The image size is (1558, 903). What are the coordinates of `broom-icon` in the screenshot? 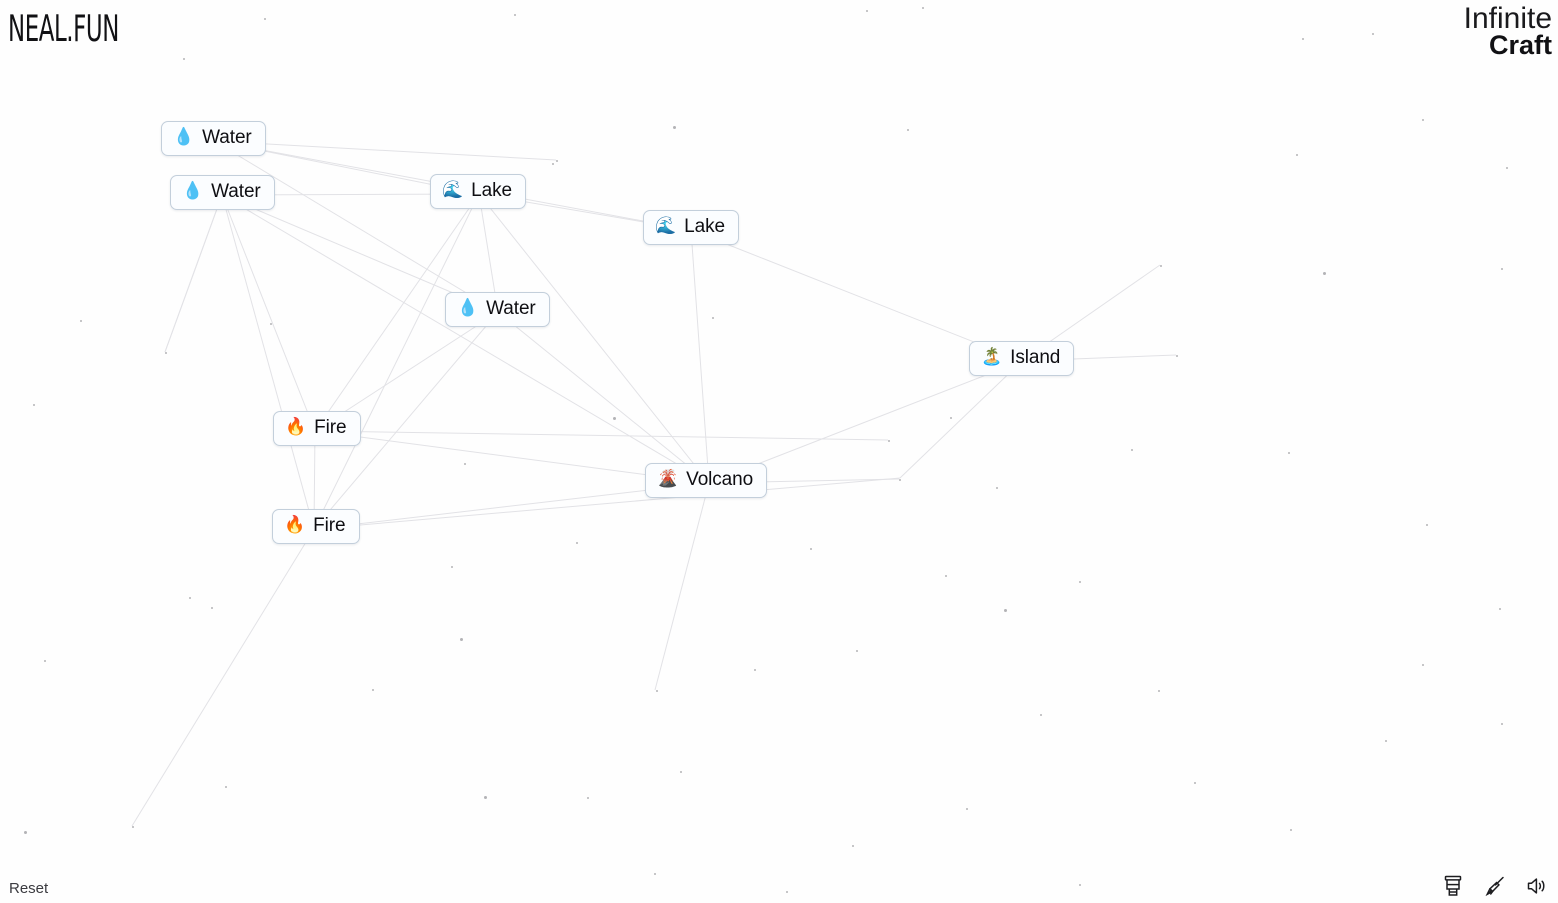 It's located at (1495, 886).